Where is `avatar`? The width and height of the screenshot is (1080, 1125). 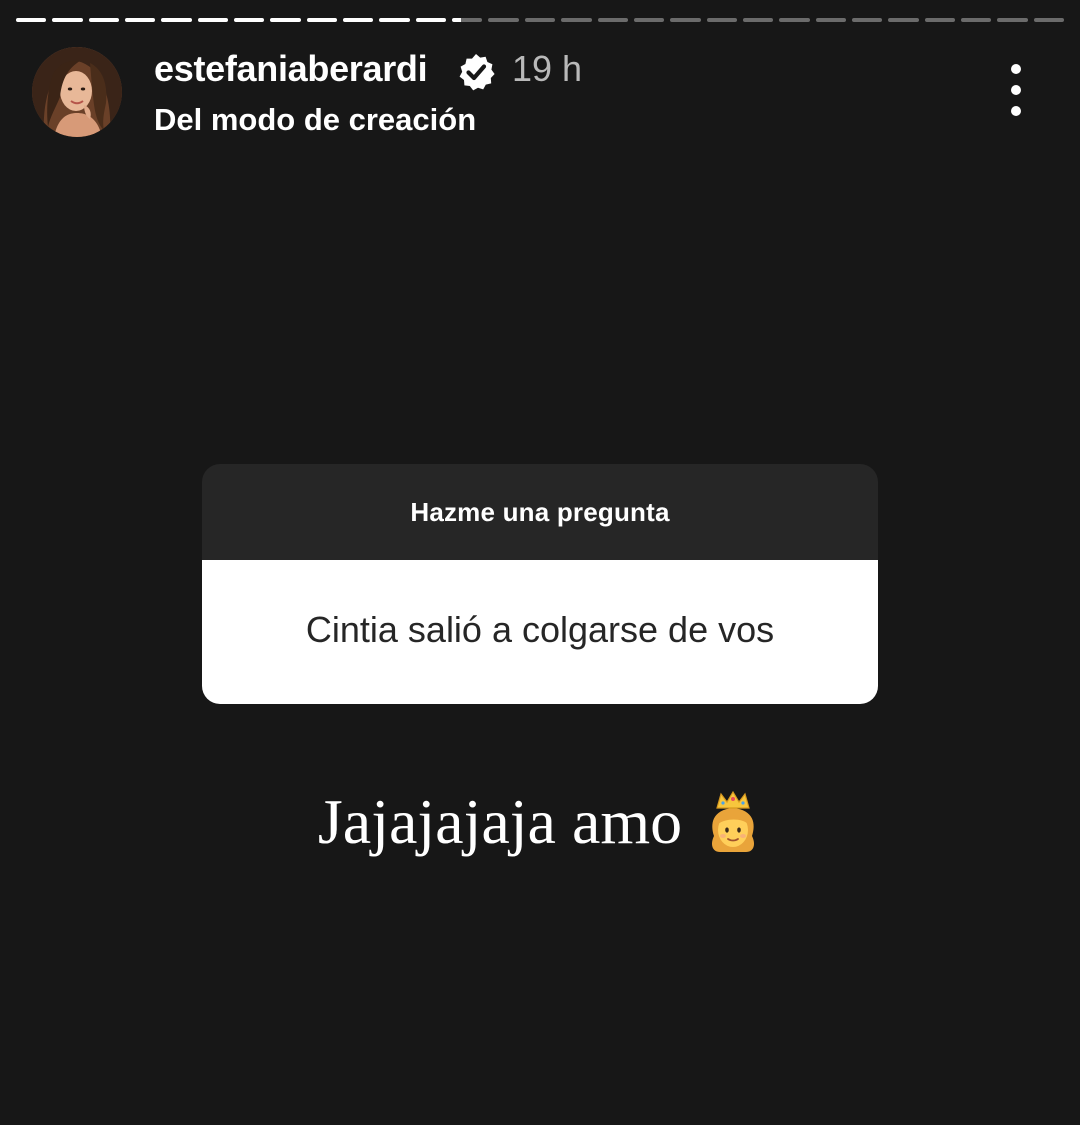
avatar is located at coordinates (77, 92).